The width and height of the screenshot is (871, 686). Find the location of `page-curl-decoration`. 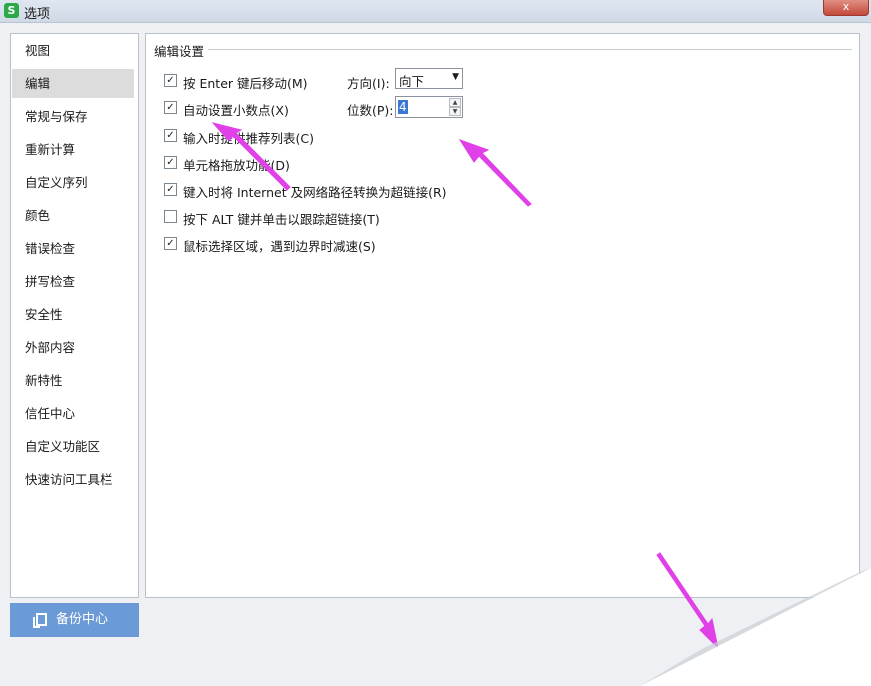

page-curl-decoration is located at coordinates (755, 627).